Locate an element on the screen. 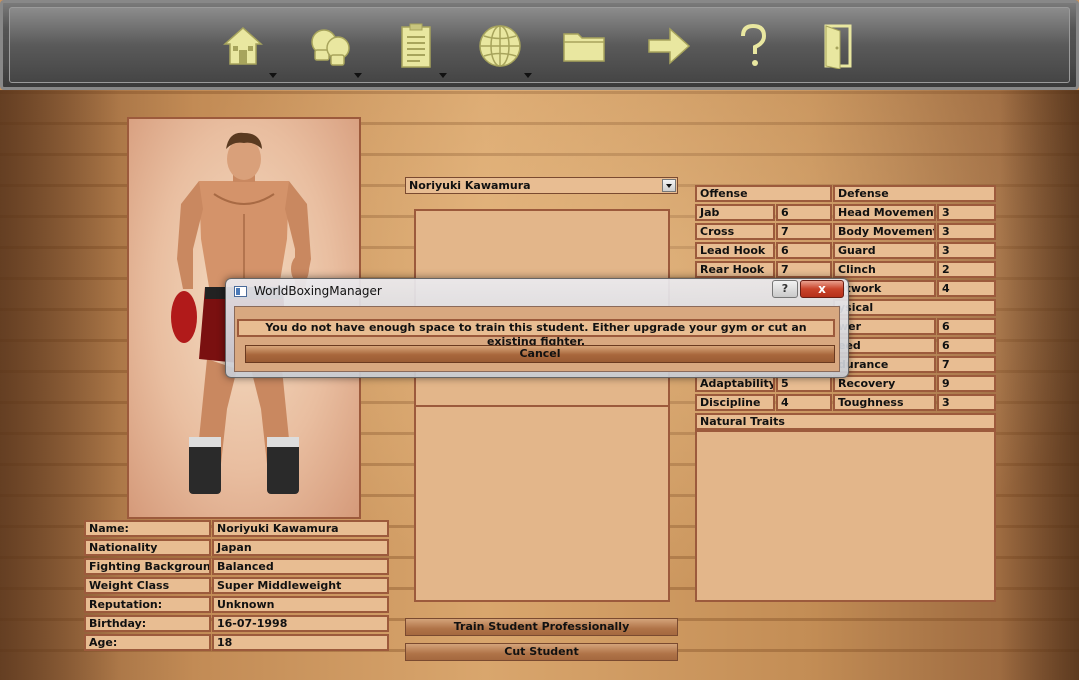 This screenshot has height=680, width=1079. info-value-weight-class: Super Middleweight is located at coordinates (300, 585).